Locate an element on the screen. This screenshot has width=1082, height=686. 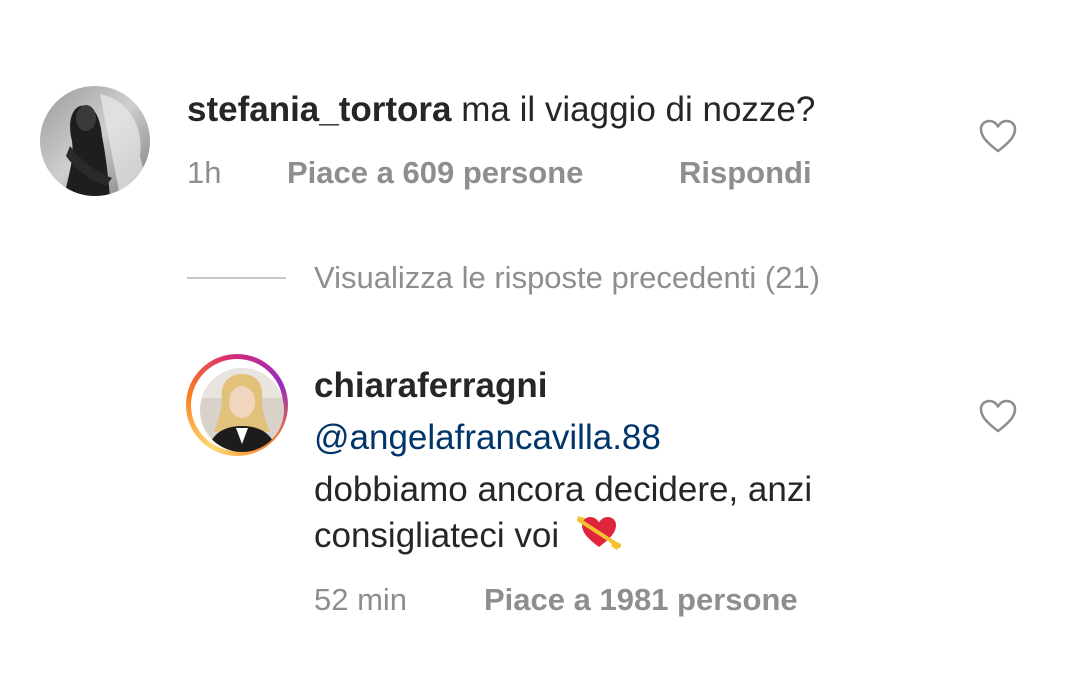
previous-comment-cutoff is located at coordinates (550, 8).